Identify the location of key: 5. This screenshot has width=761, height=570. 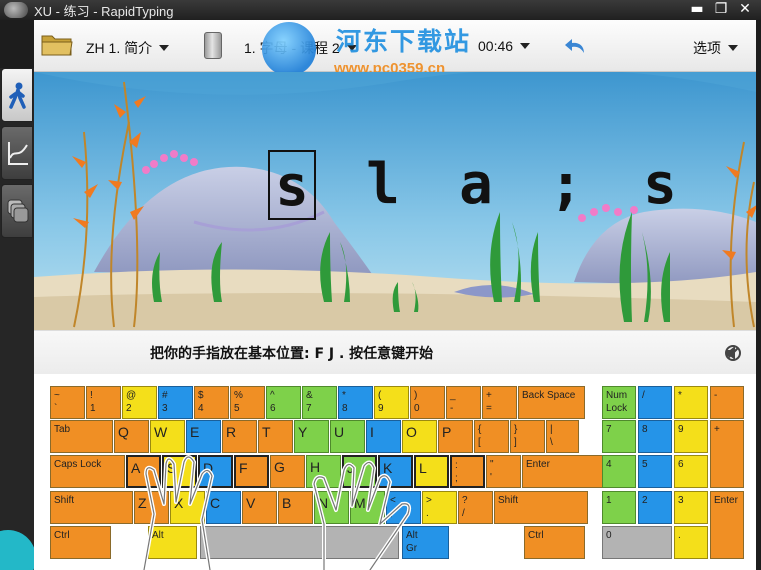
(655, 471).